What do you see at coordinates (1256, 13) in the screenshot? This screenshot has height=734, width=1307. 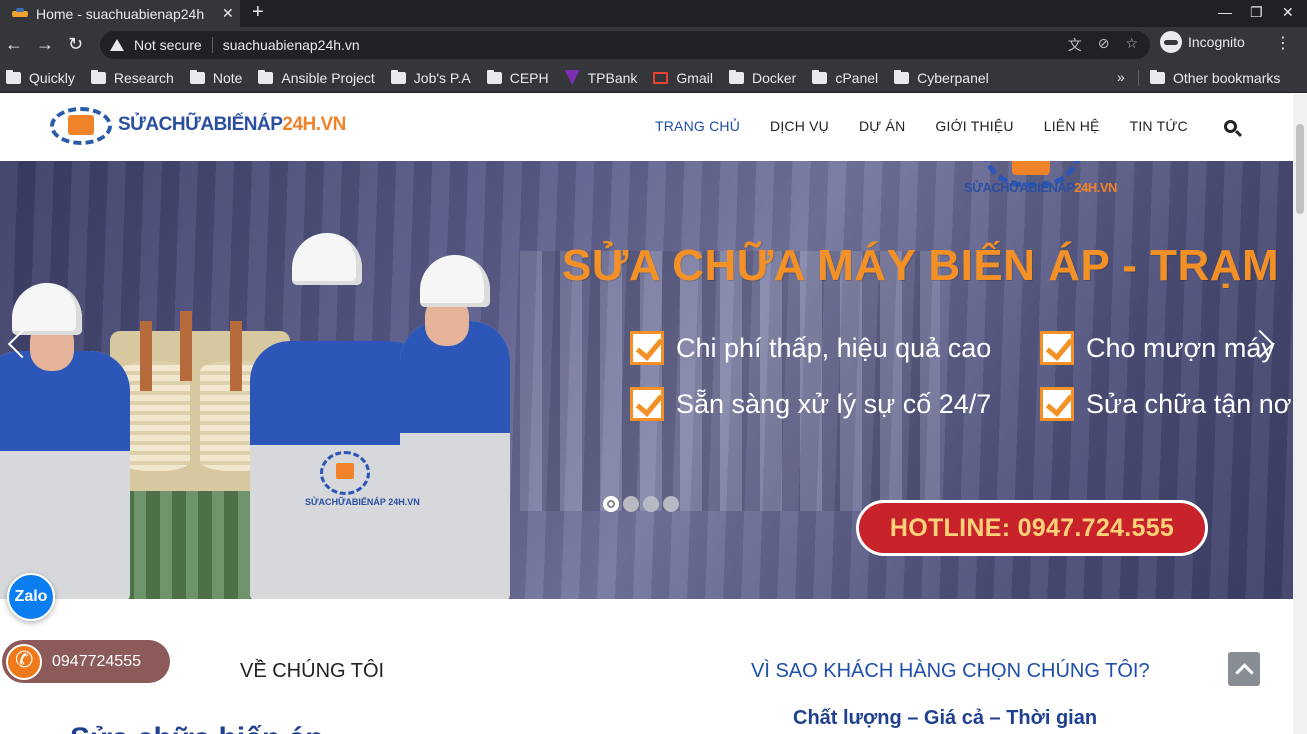 I see `restore-button: ❐` at bounding box center [1256, 13].